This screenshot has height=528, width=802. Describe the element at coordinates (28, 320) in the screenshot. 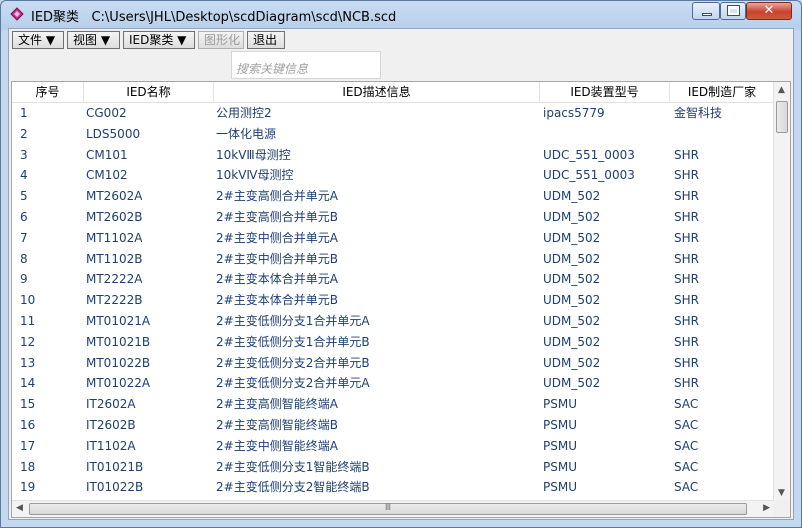

I see `cell-index: 11` at that location.